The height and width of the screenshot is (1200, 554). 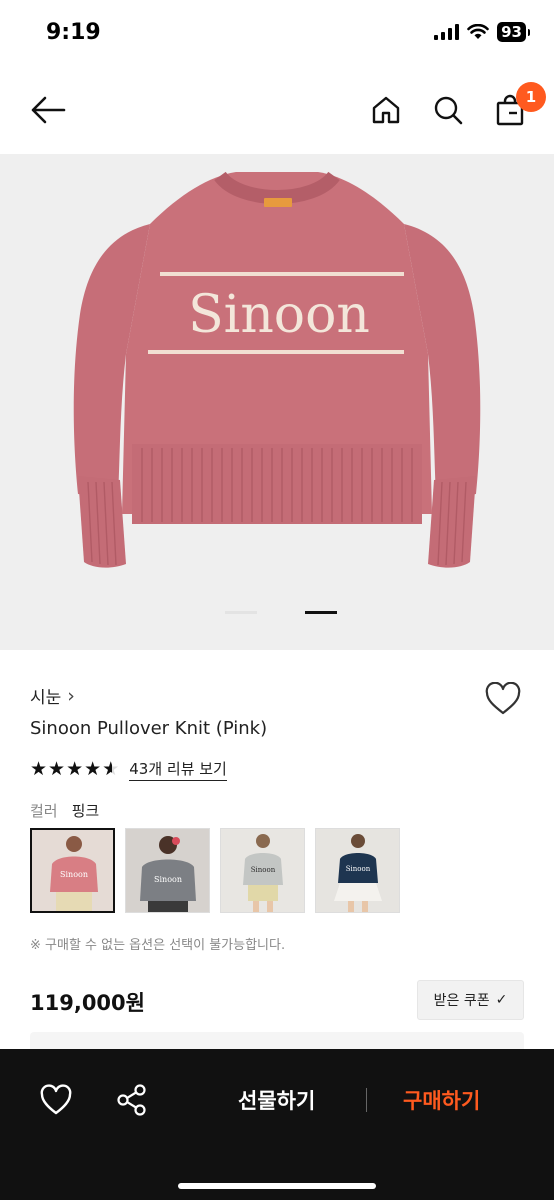 I want to click on battery-tip, so click(x=529, y=32).